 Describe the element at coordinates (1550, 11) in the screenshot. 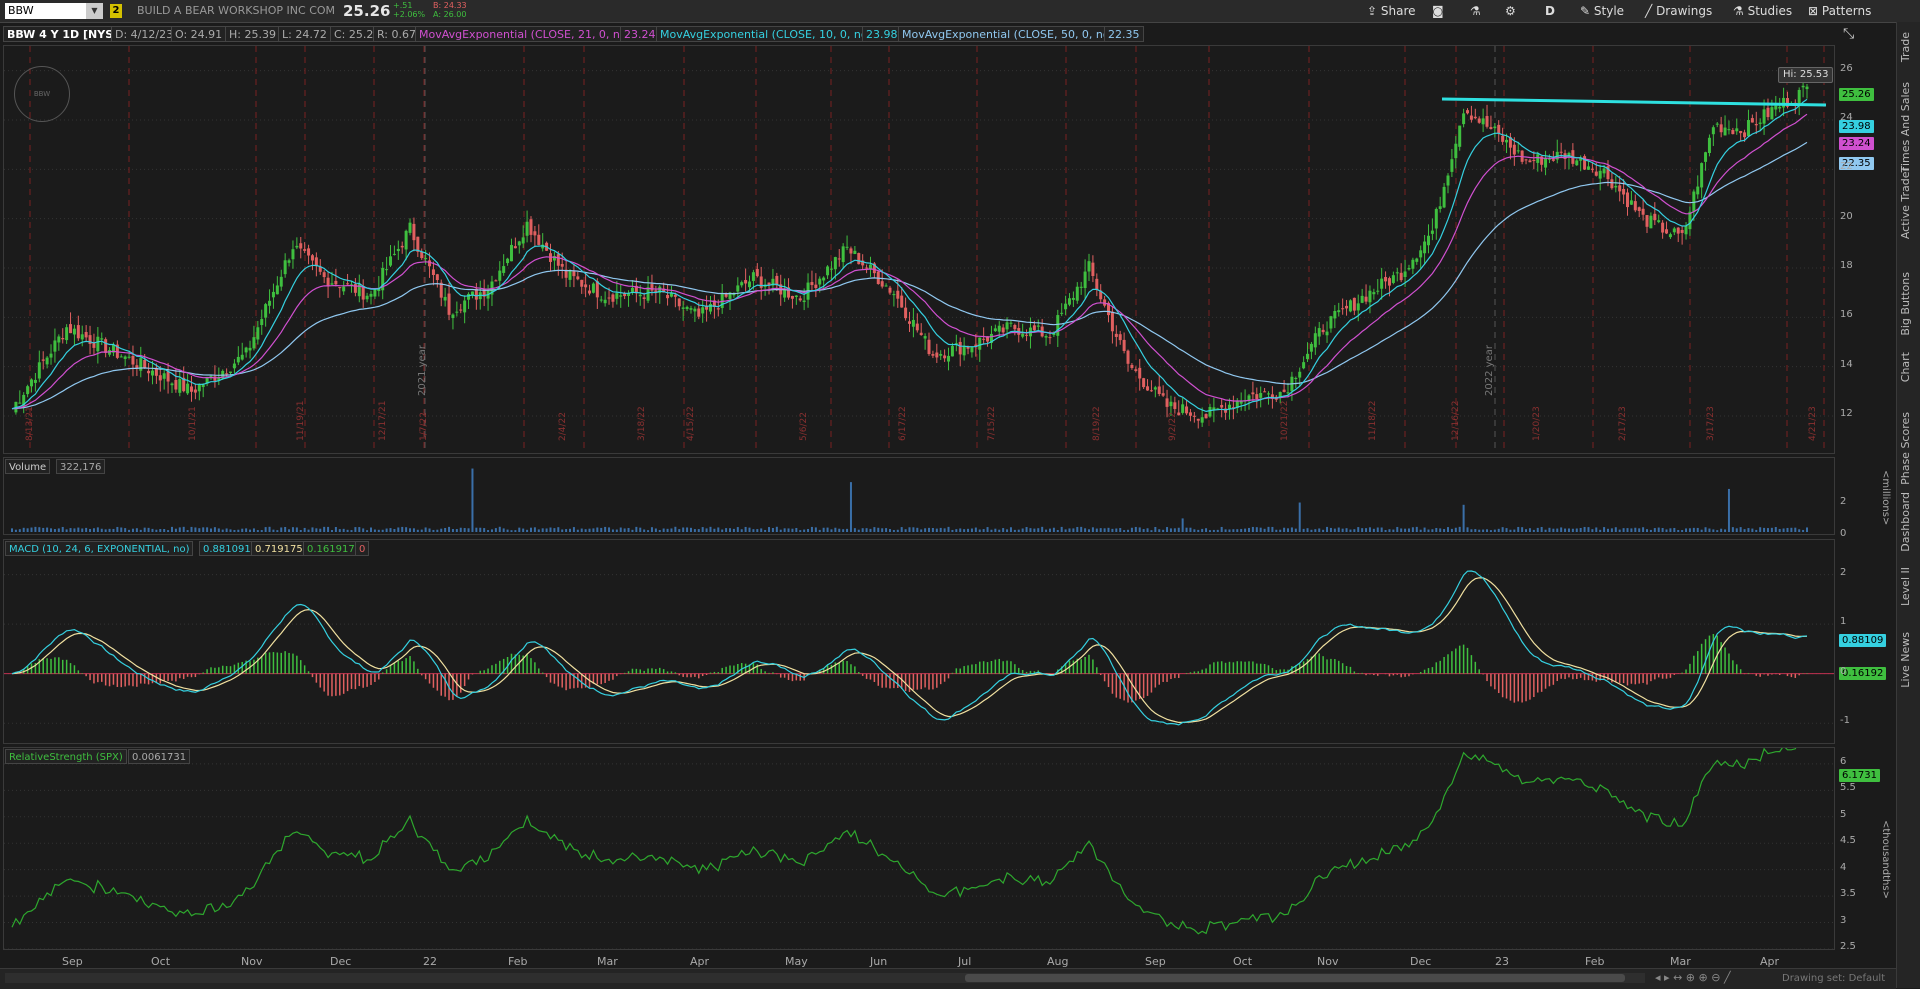

I see `aggregation-button: D` at that location.